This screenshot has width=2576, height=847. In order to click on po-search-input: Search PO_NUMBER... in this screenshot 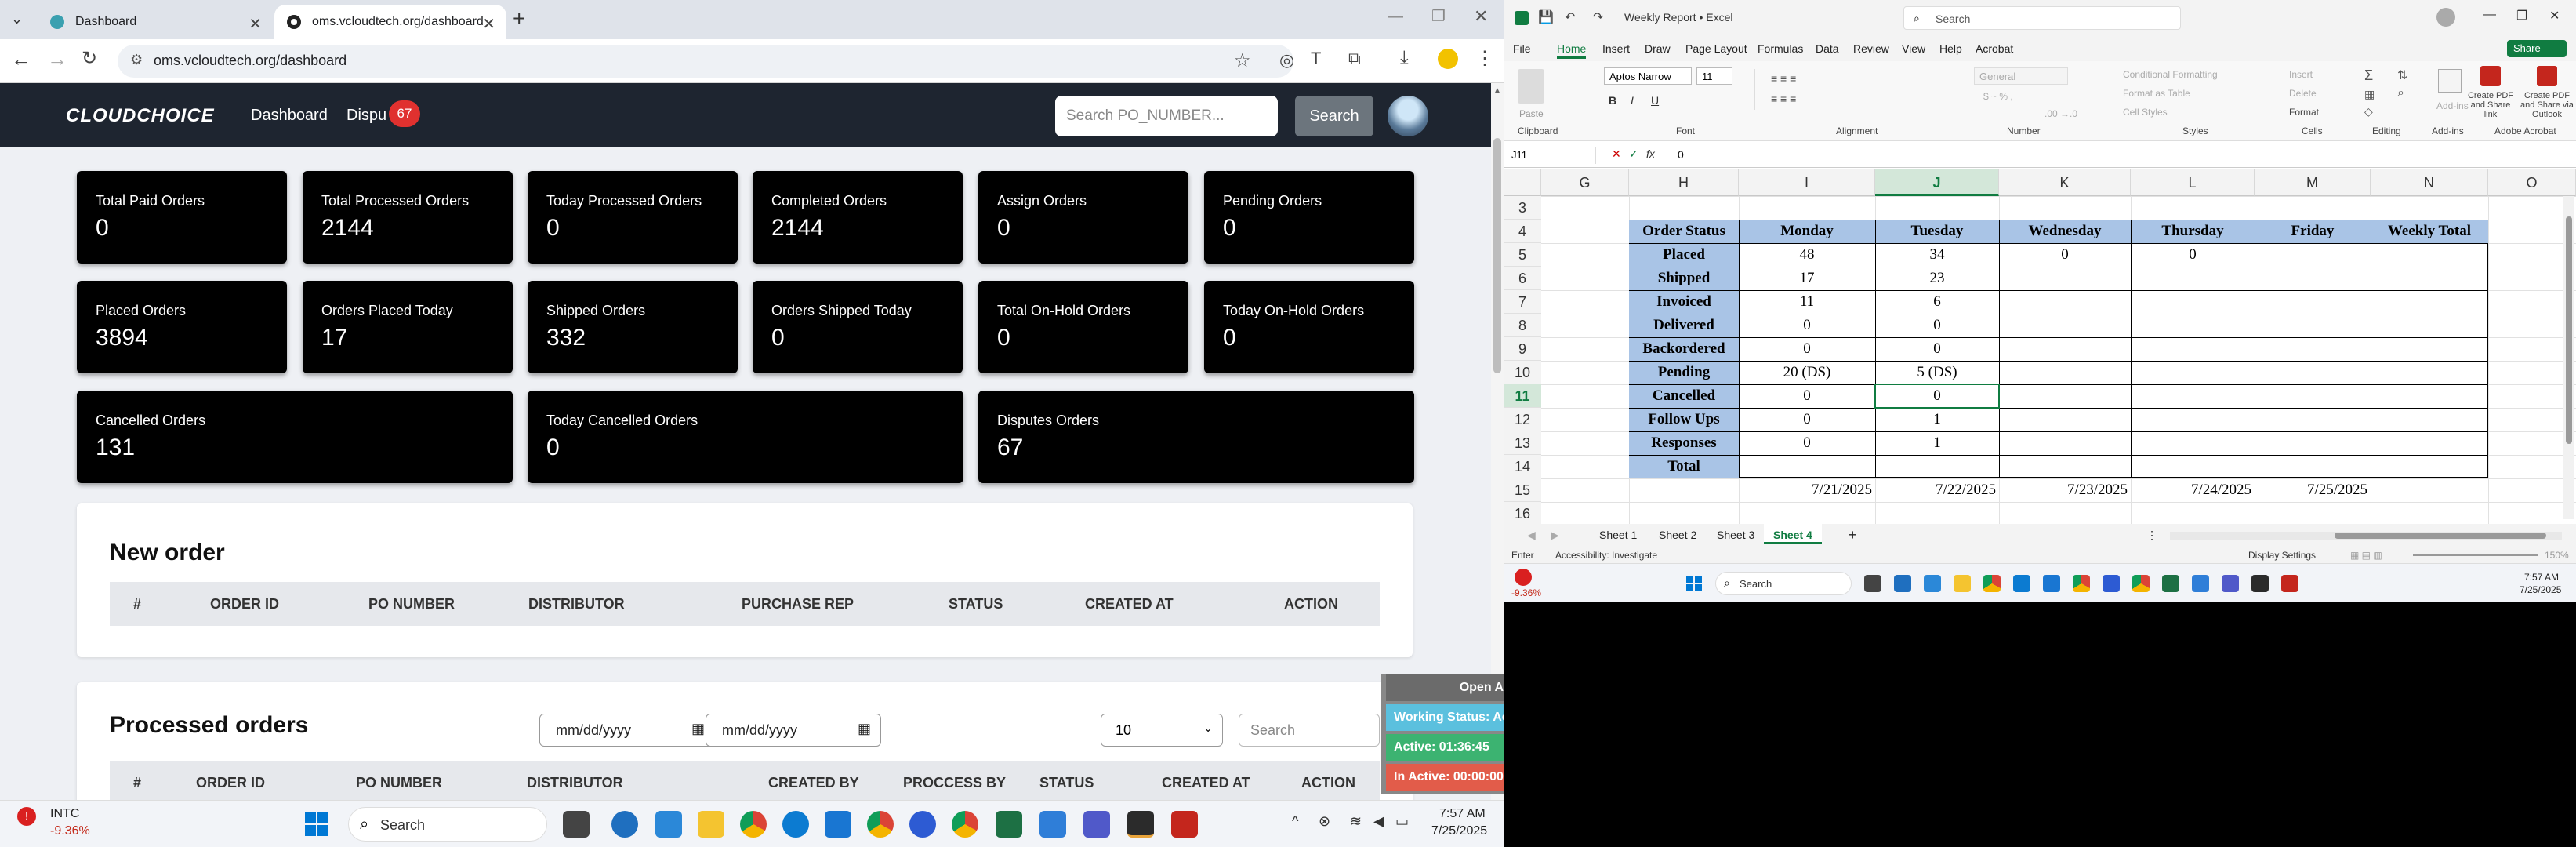, I will do `click(1166, 116)`.